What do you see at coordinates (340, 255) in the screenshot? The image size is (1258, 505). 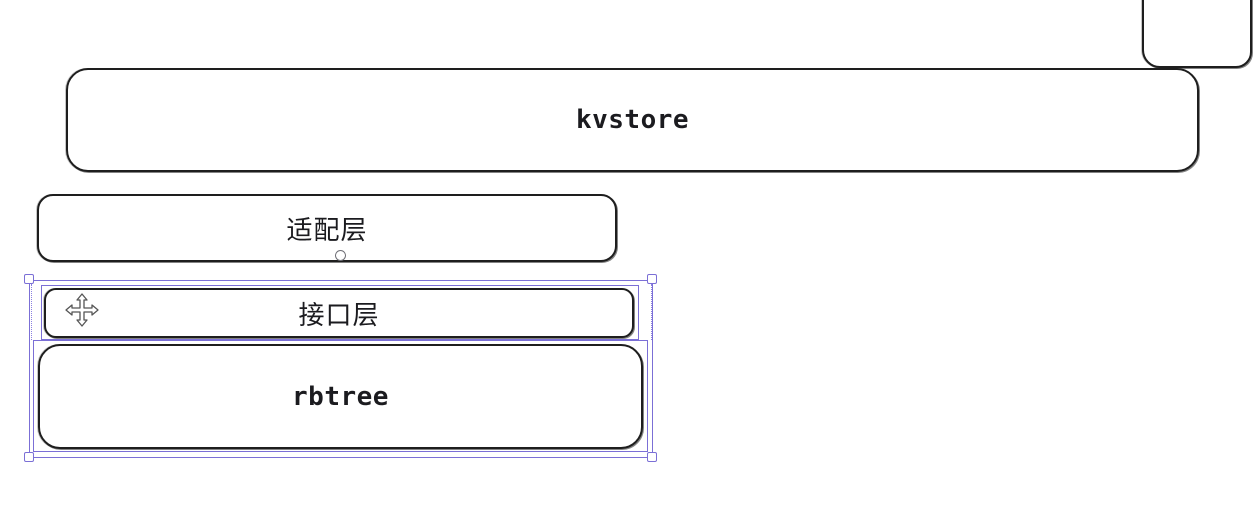 I see `connection-point` at bounding box center [340, 255].